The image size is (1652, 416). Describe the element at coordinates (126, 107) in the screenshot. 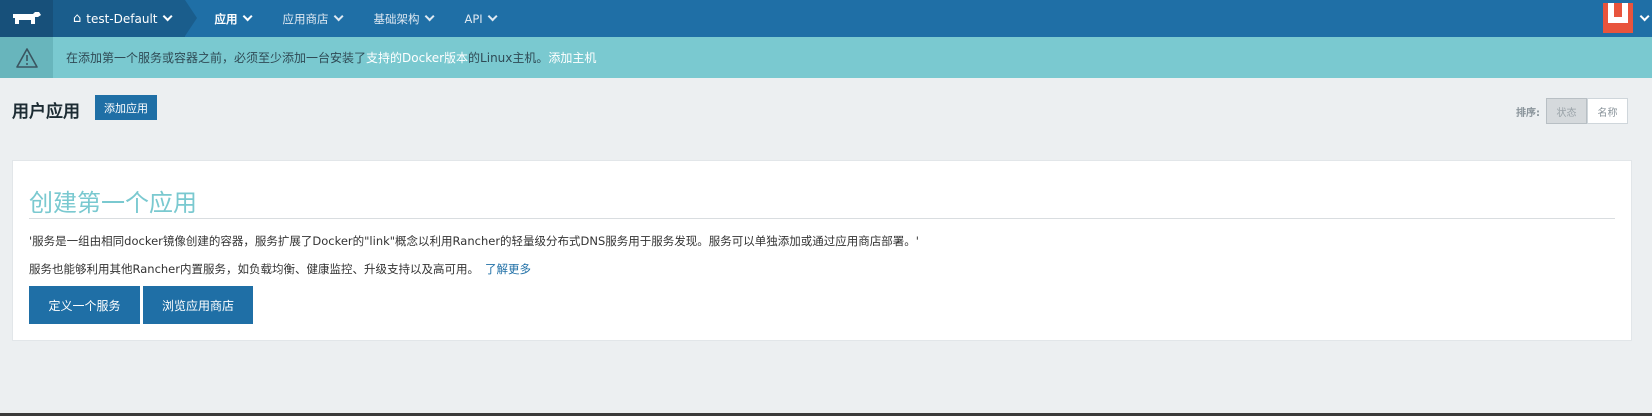

I see `add-stack-button: 添加应用` at that location.